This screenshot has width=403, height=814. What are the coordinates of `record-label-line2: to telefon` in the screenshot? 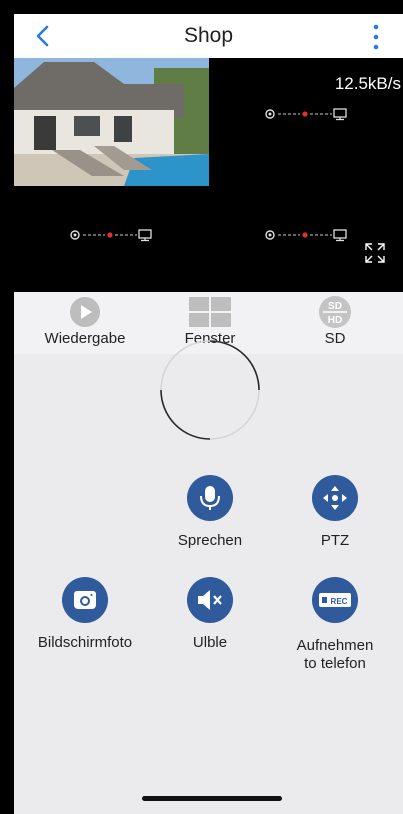 It's located at (335, 663).